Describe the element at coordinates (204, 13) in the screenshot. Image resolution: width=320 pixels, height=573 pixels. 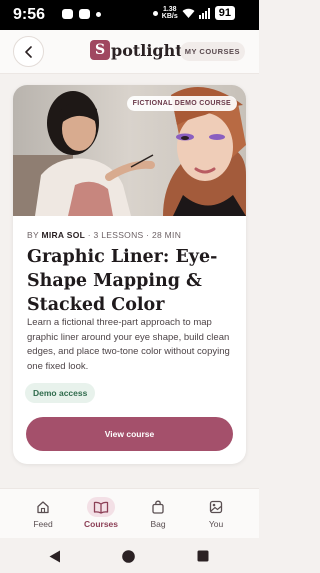
I see `signal-icon` at that location.